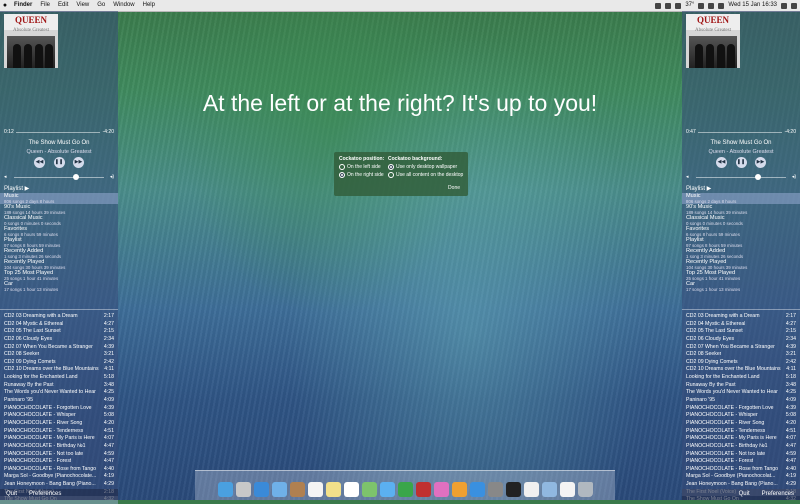 This screenshot has width=800, height=504. I want to click on track-row: The Words you'd Never Wanted to Hear 4:25, so click(741, 393).